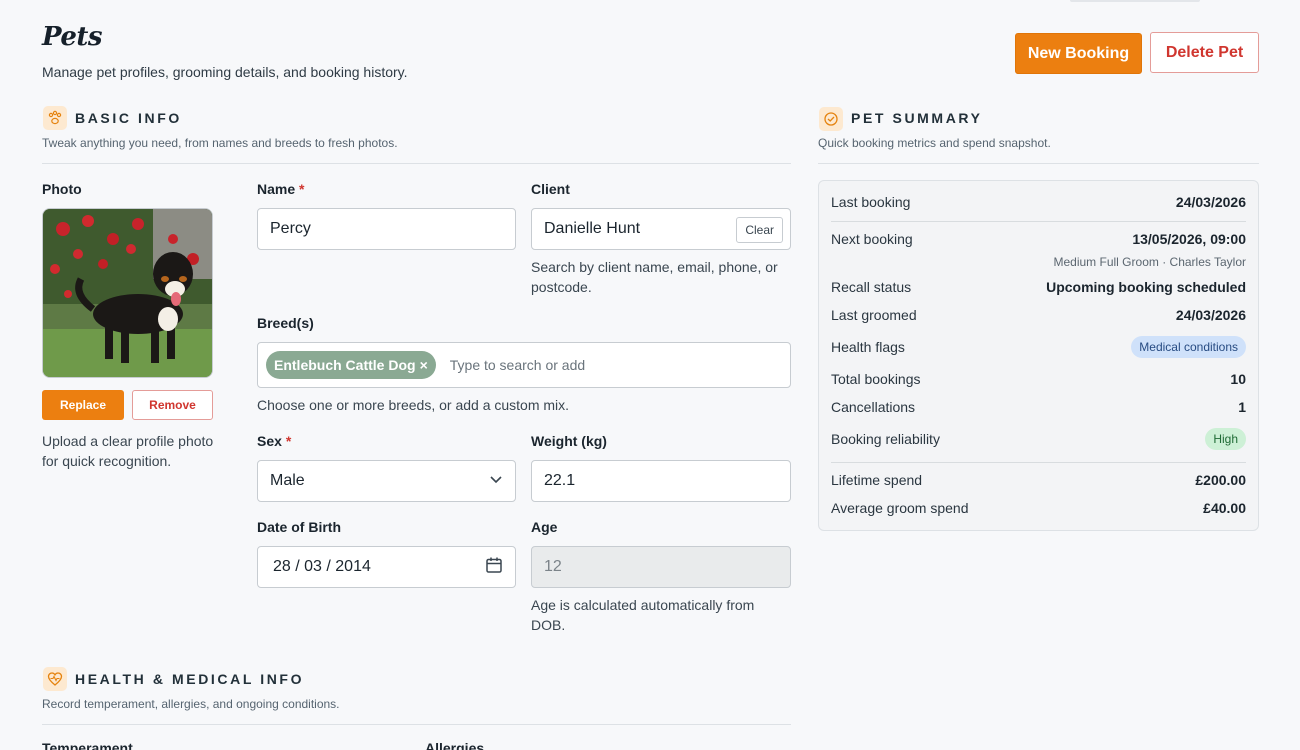  What do you see at coordinates (1038, 202) in the screenshot?
I see `summary-row-last-booking: Last booking 24/03/2026` at bounding box center [1038, 202].